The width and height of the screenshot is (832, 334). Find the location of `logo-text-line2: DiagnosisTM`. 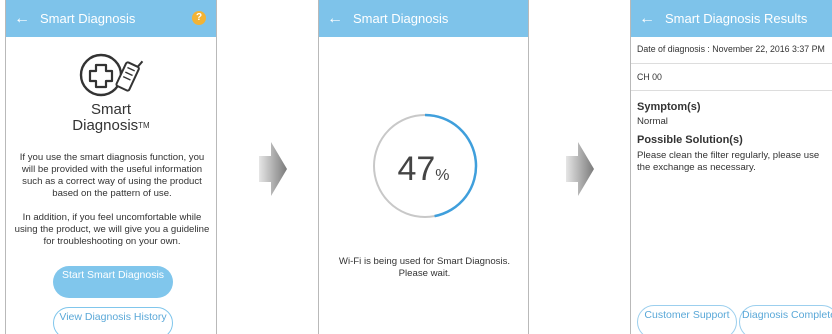

logo-text-line2: DiagnosisTM is located at coordinates (111, 125).